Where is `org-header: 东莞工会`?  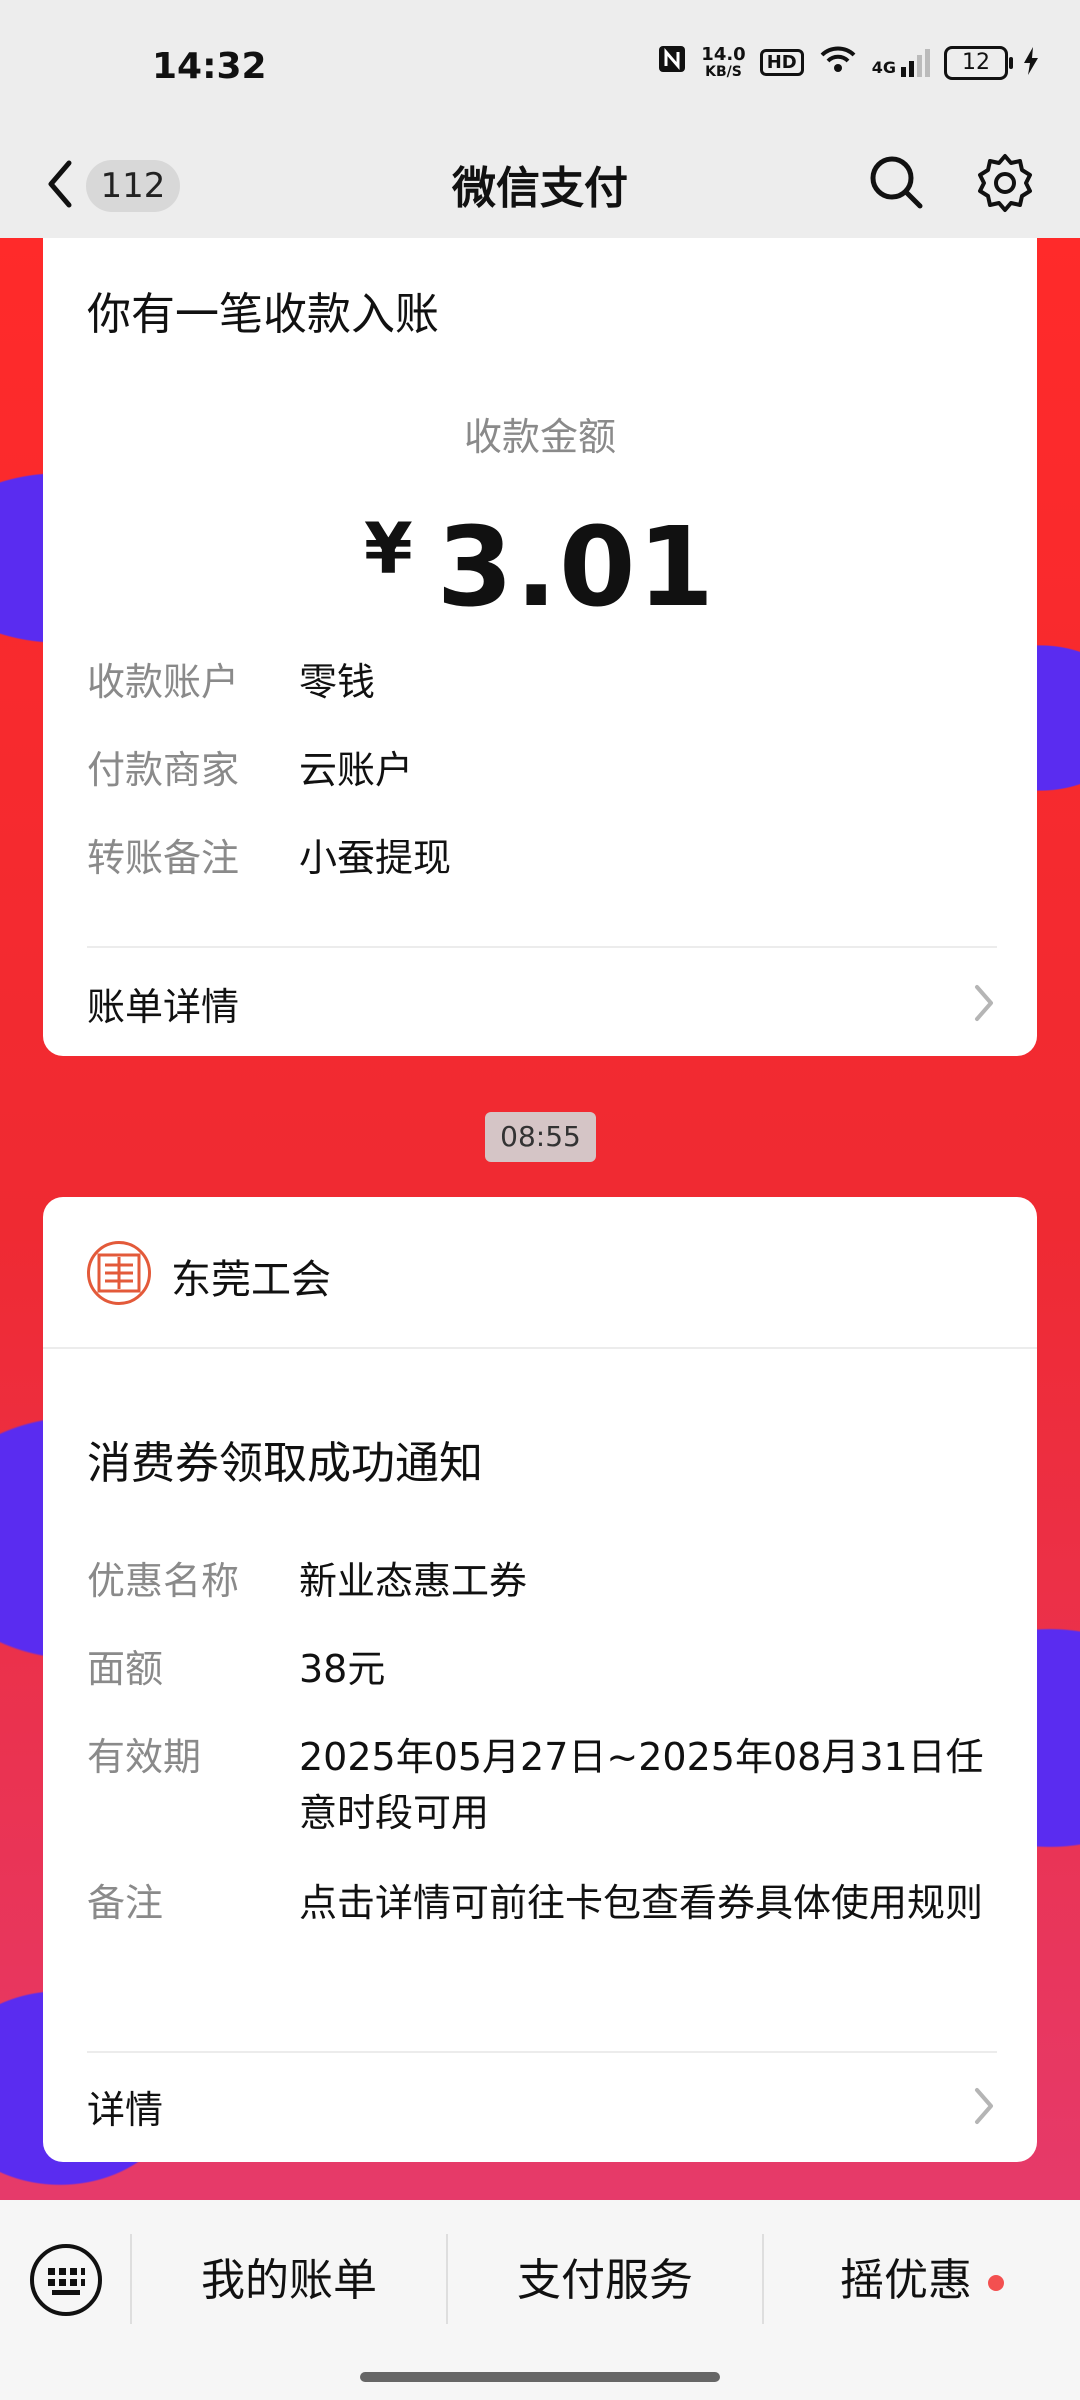
org-header: 东莞工会 is located at coordinates (540, 1273).